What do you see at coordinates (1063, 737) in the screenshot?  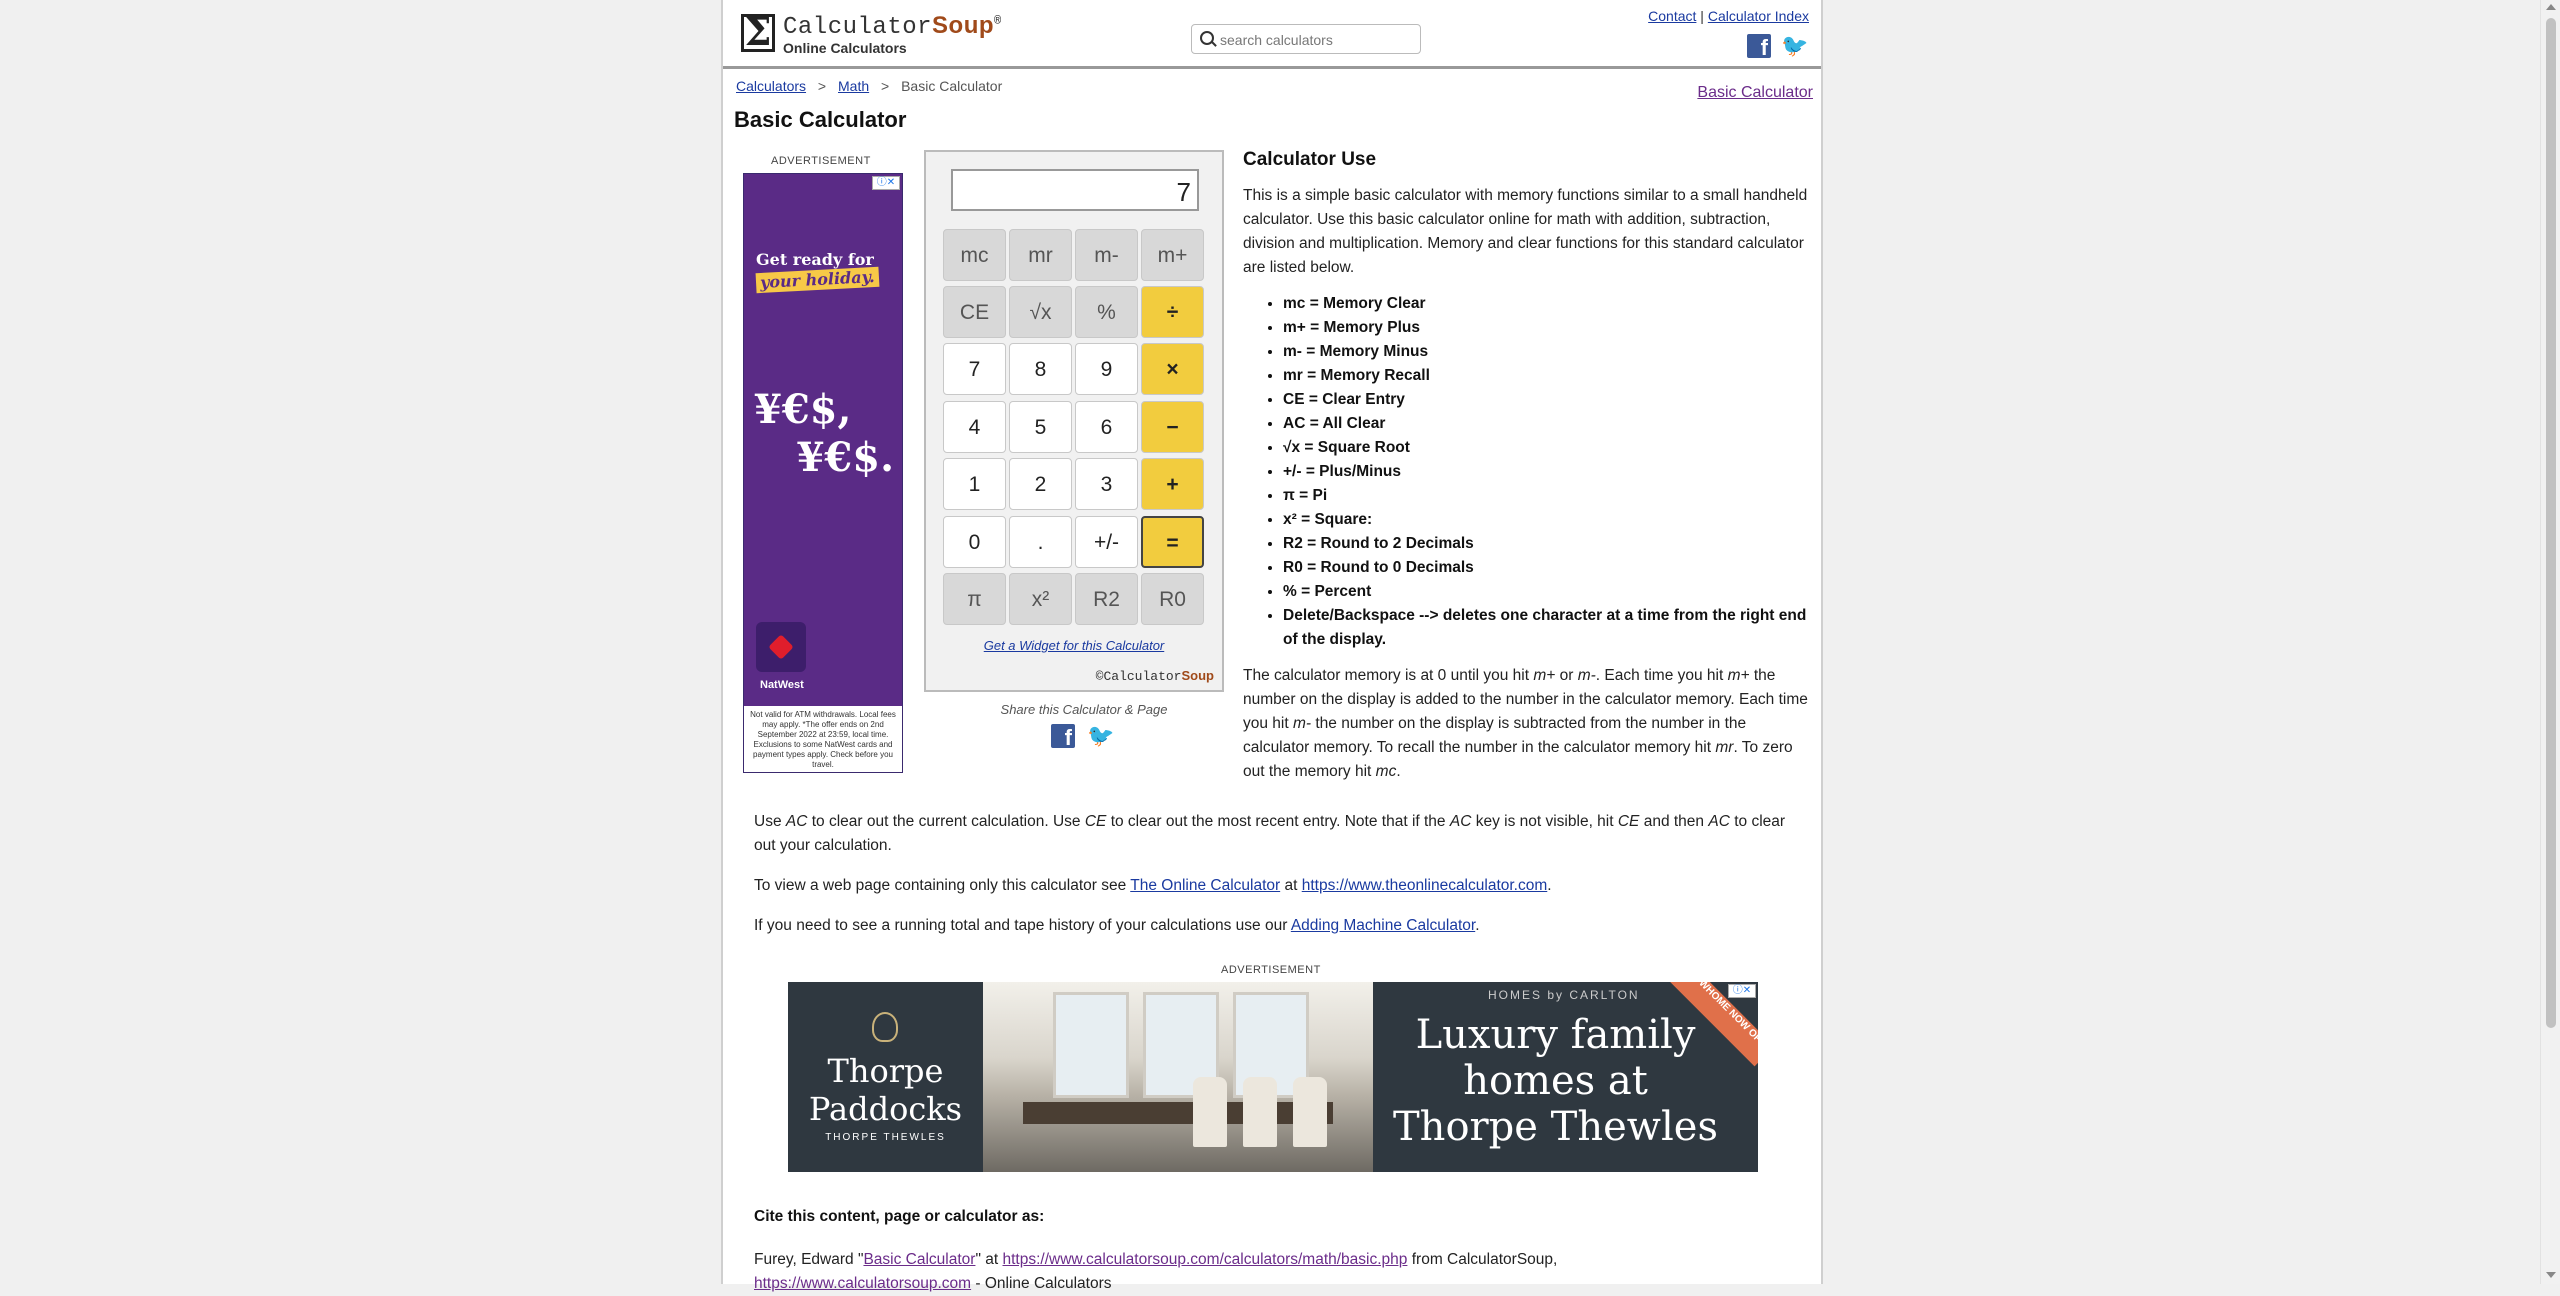 I see `share-facebook-icon: f` at bounding box center [1063, 737].